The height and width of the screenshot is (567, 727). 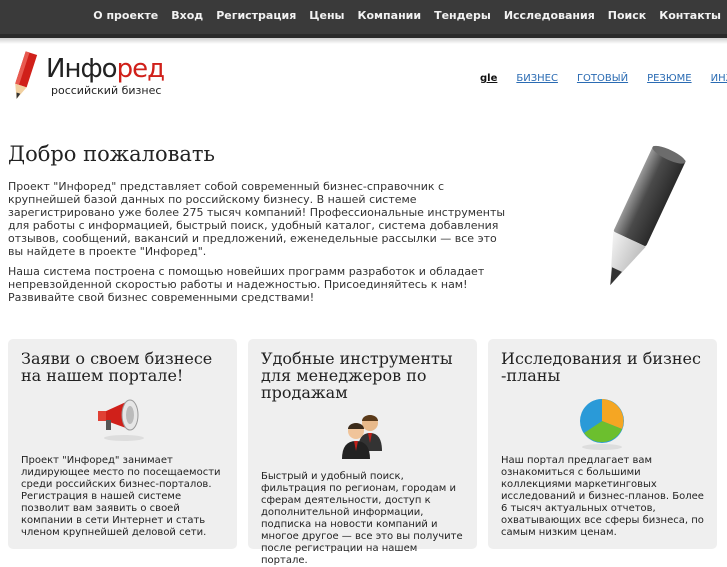 What do you see at coordinates (690, 15) in the screenshot?
I see `nav-contacts: Контакты` at bounding box center [690, 15].